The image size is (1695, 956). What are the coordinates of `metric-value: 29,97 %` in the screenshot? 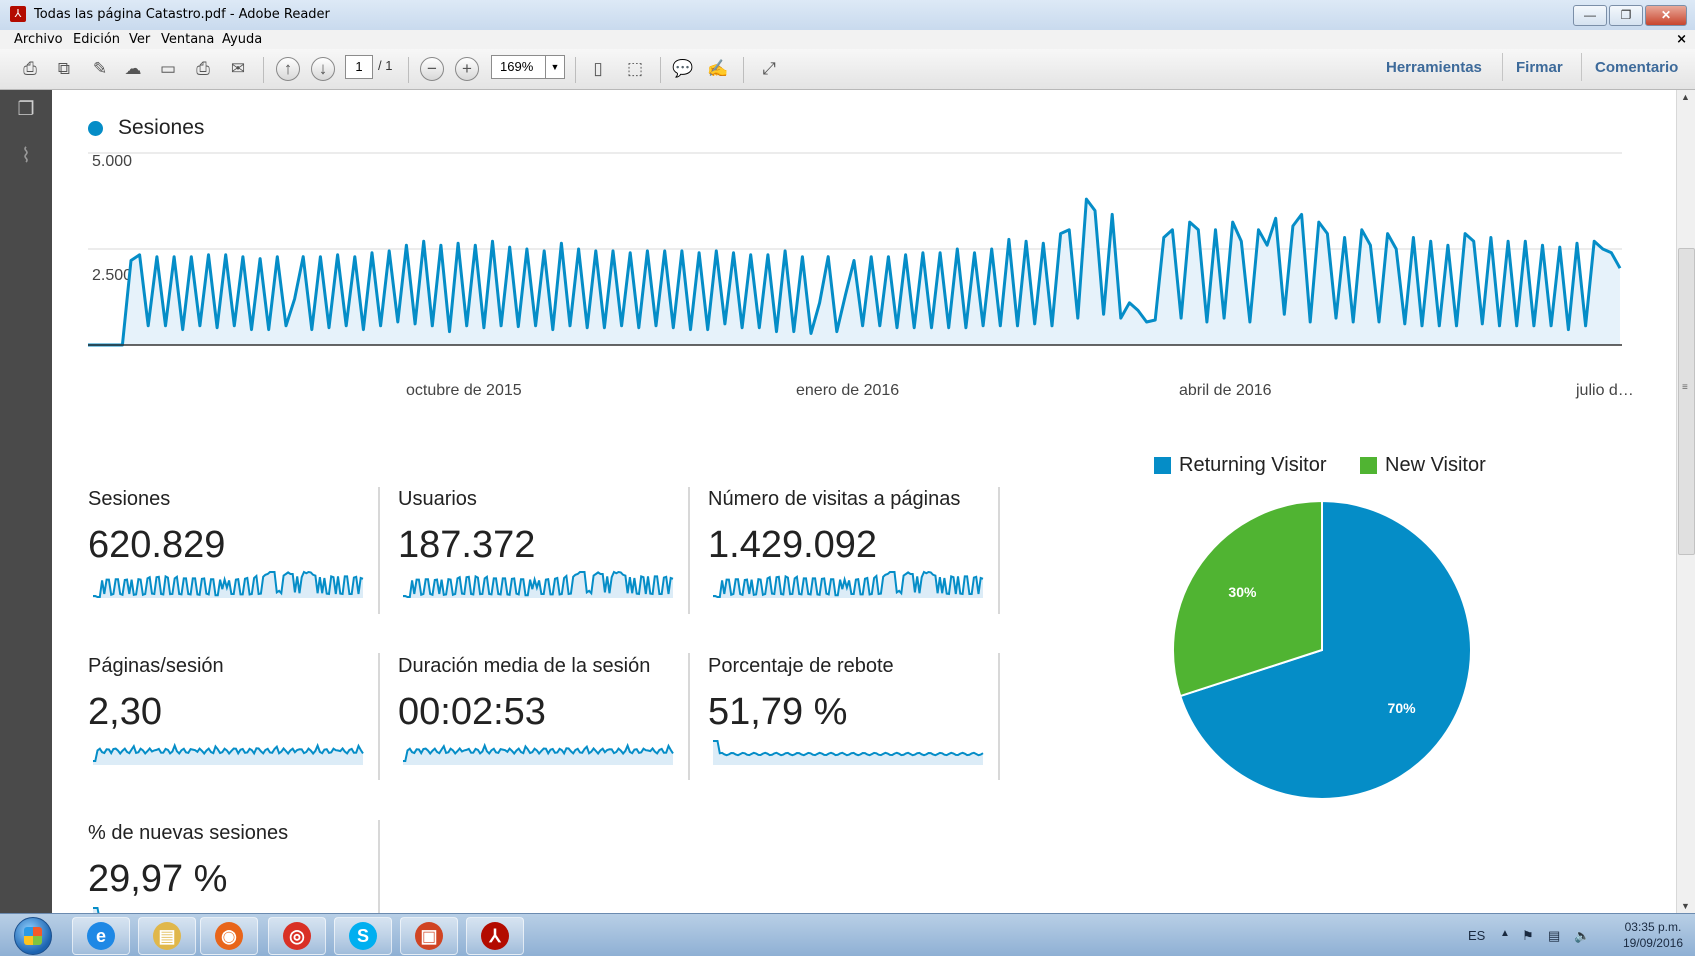 It's located at (158, 879).